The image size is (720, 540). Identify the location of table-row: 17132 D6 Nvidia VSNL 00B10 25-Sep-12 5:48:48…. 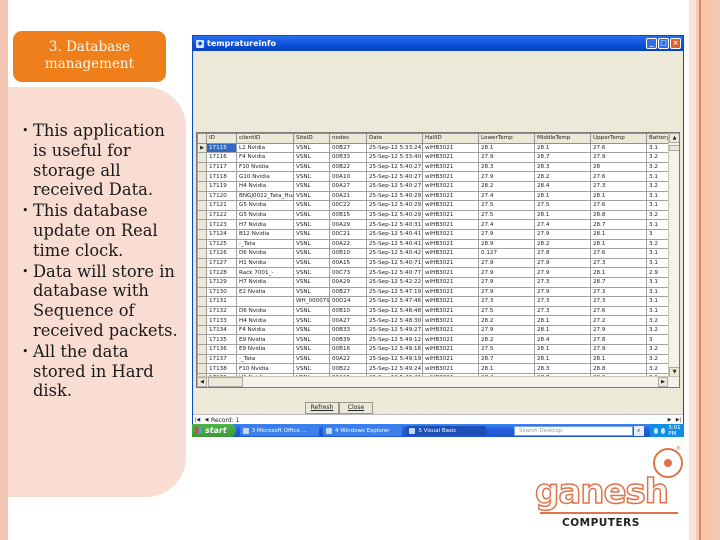
(435, 311).